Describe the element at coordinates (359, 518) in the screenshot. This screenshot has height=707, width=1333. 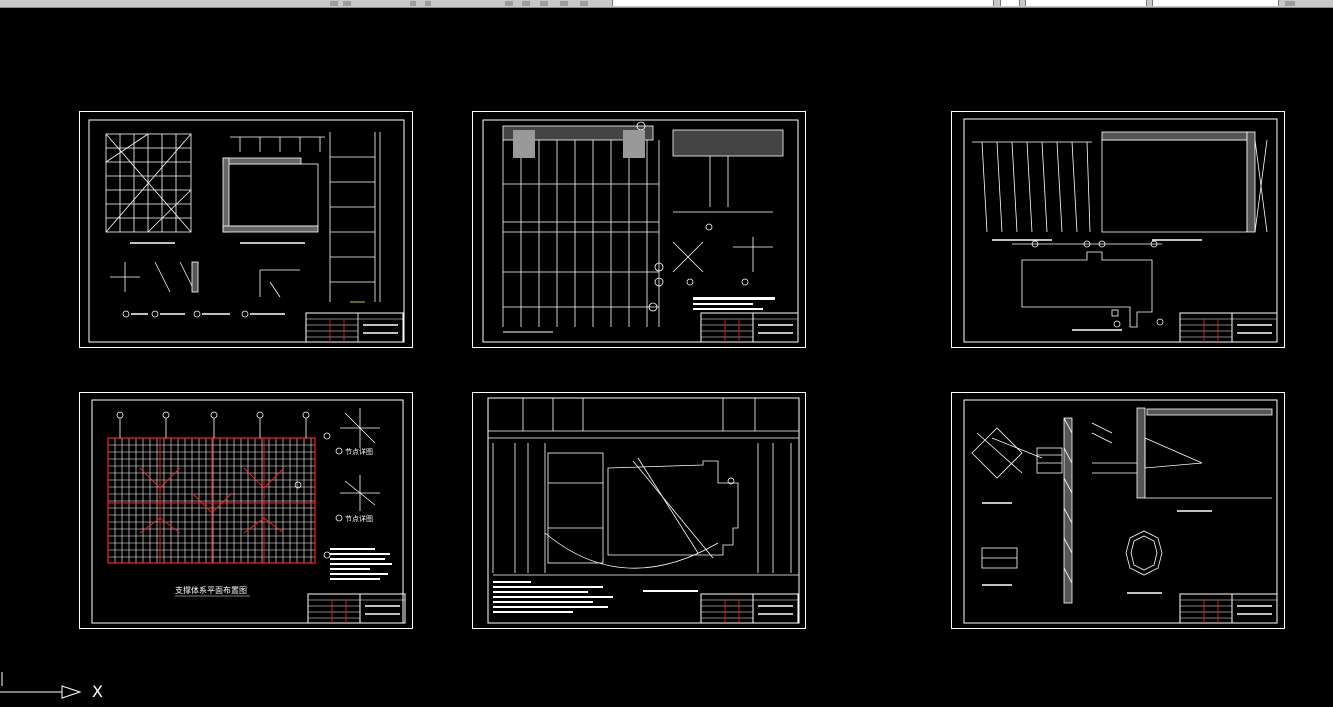
I see `callout-detail-label-2: 节点详图` at that location.